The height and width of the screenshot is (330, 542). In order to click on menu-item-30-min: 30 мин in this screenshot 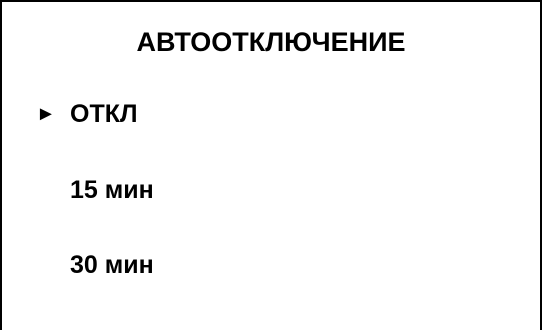, I will do `click(78, 265)`.